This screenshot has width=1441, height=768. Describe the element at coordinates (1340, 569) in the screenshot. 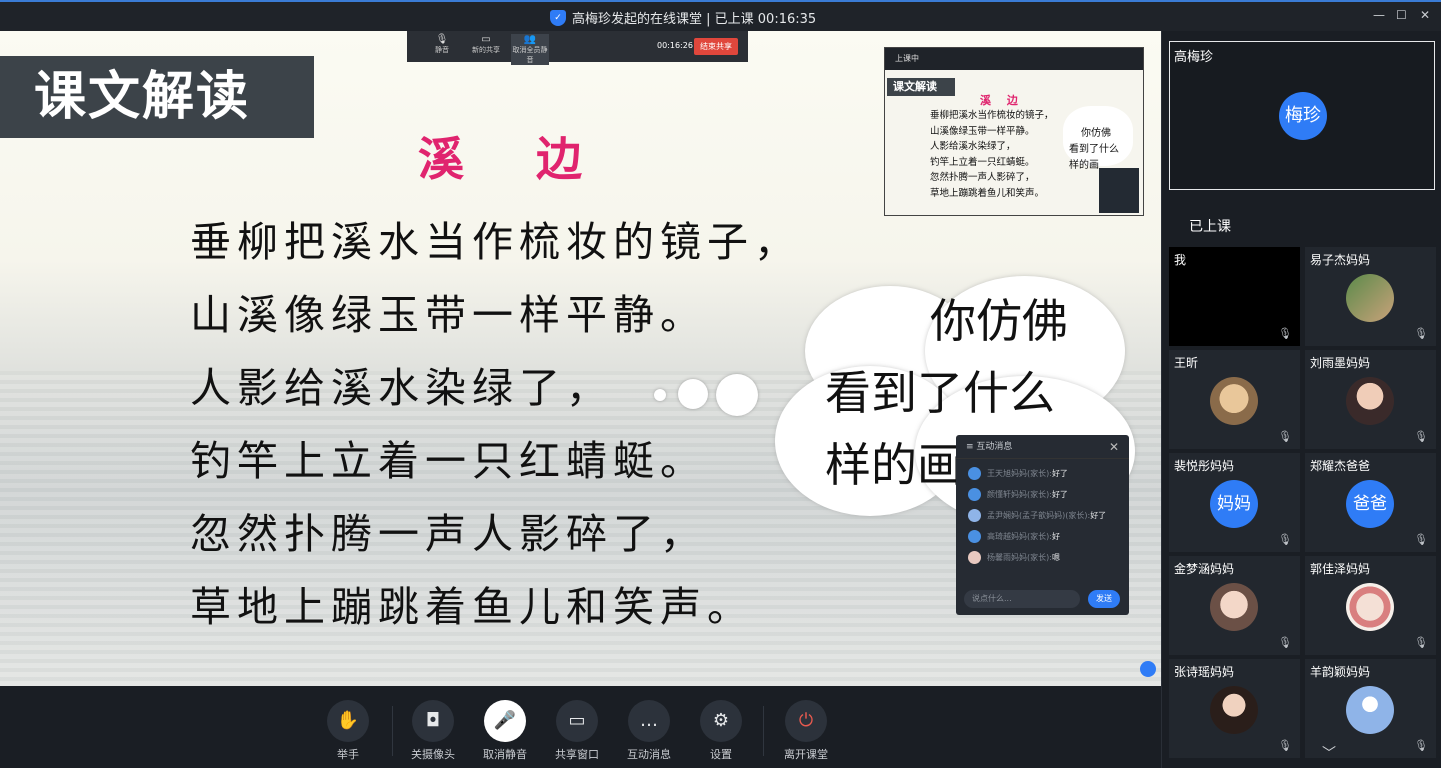

I see `participant-name: 郭佳泽妈妈` at that location.